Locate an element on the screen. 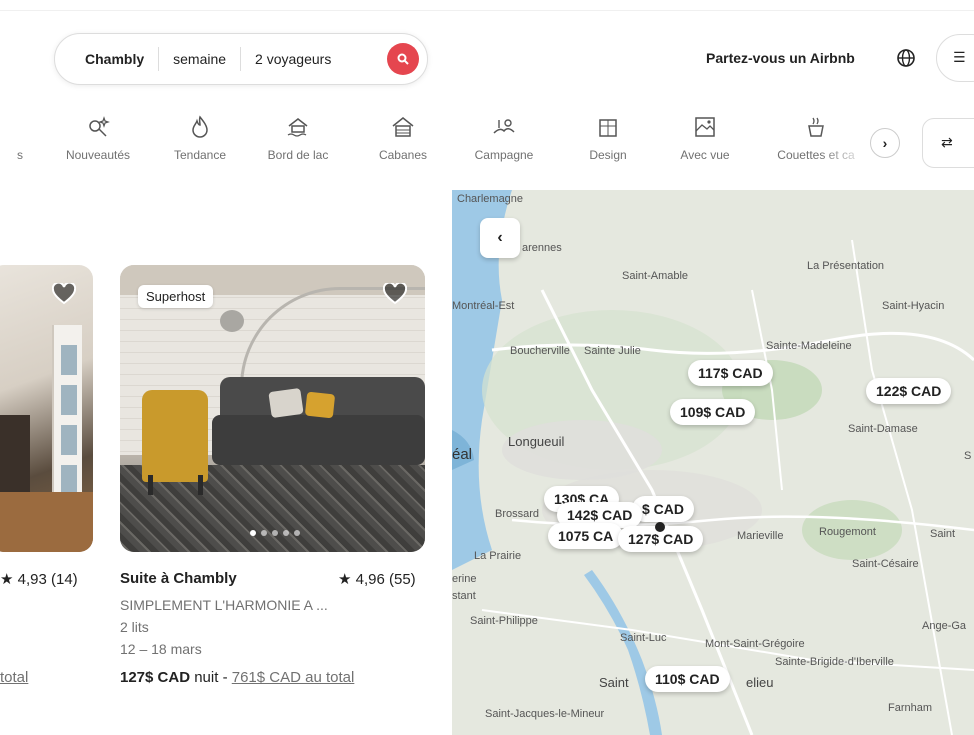  map-label: Sainte Julie is located at coordinates (612, 351).